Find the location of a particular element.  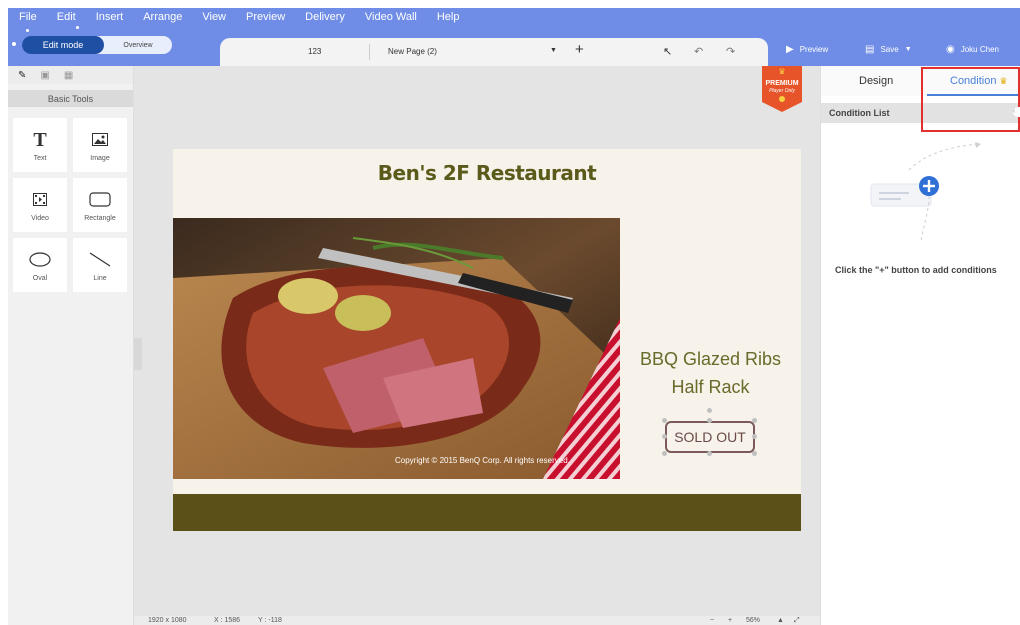

preview-button: ▶ Preview is located at coordinates (807, 49).